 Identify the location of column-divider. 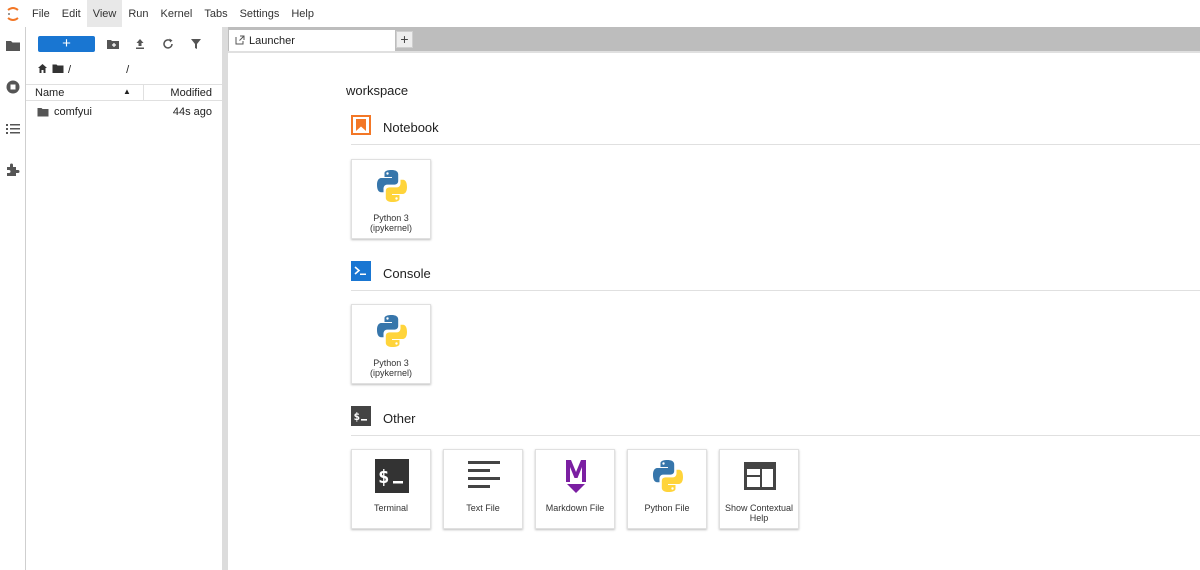
(143, 93).